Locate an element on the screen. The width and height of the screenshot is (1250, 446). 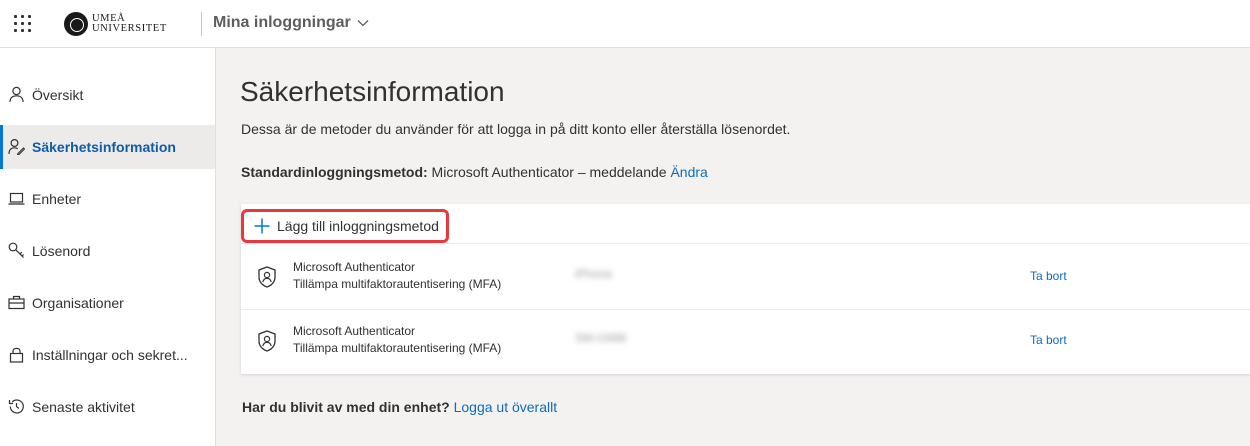
sign-out-everywhere-link: Logga ut överallt is located at coordinates (506, 407).